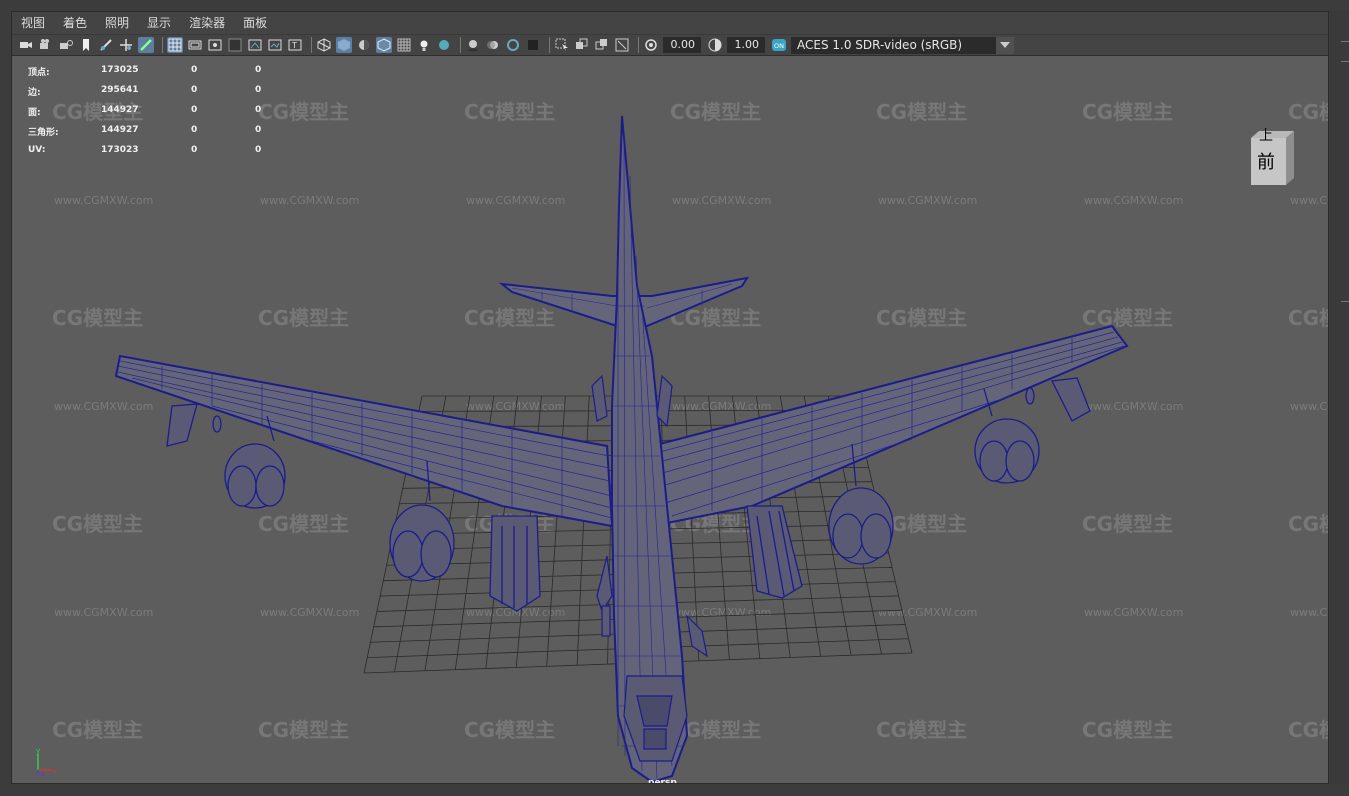  I want to click on panel-toolbar: T 0.00 1.00 ON ACES 1.0 SDR-video (sRGB), so click(670, 45).